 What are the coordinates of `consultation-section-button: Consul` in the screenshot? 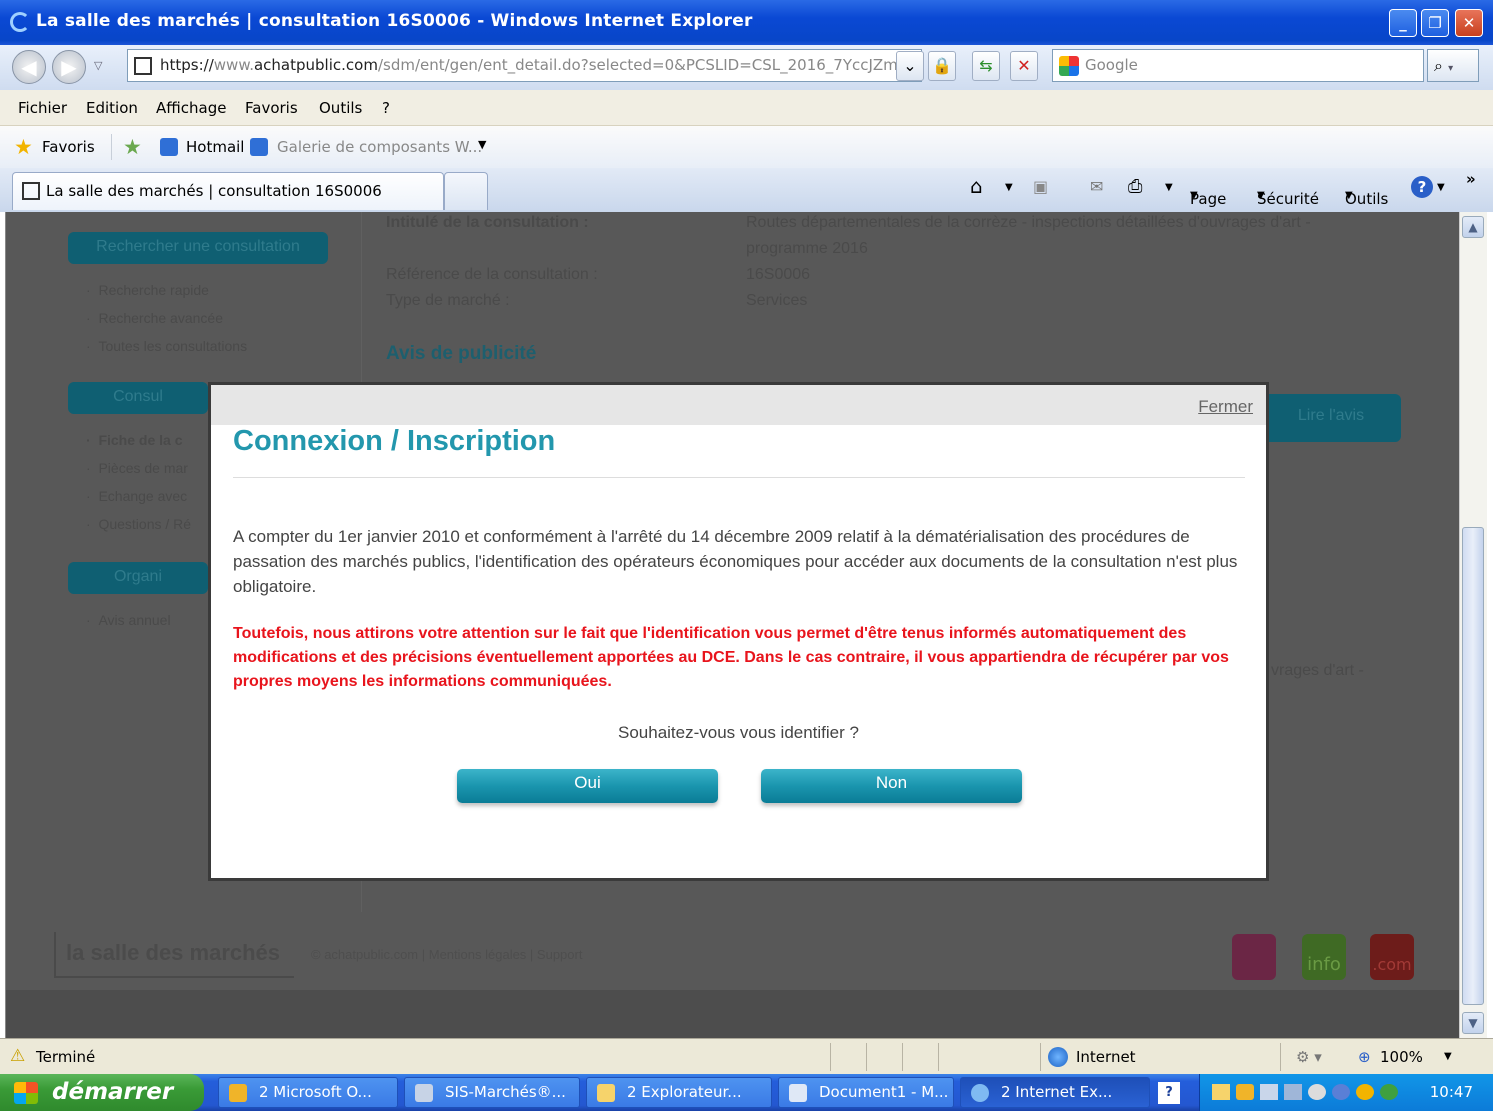 It's located at (138, 398).